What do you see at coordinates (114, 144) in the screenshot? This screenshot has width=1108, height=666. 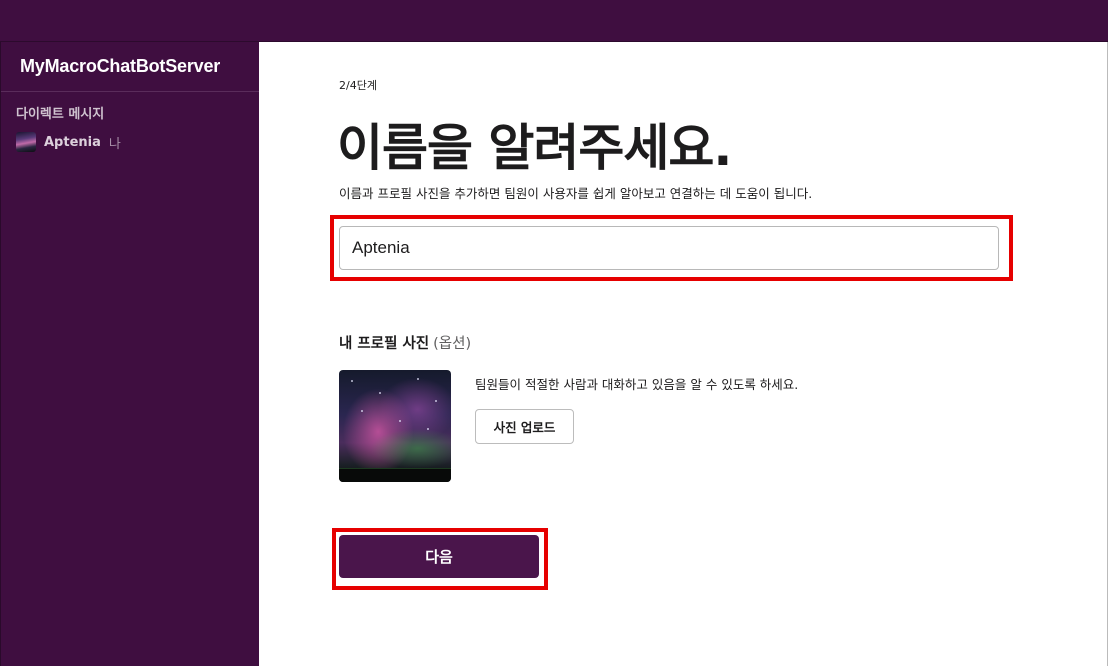 I see `dm-item-self-tag: 나` at bounding box center [114, 144].